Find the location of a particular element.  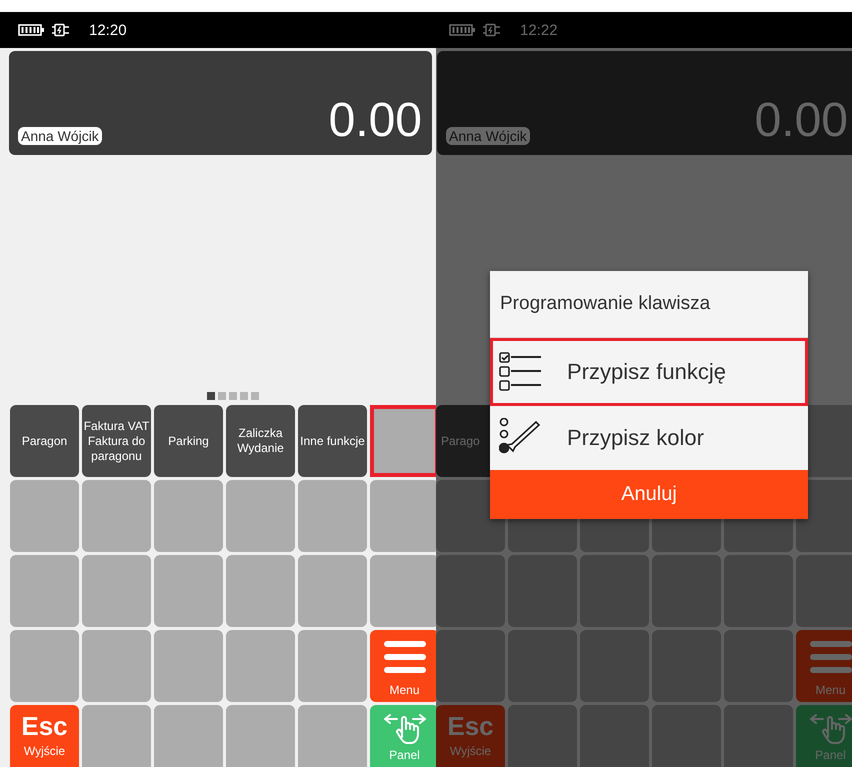

panel-button: Panel is located at coordinates (403, 736).